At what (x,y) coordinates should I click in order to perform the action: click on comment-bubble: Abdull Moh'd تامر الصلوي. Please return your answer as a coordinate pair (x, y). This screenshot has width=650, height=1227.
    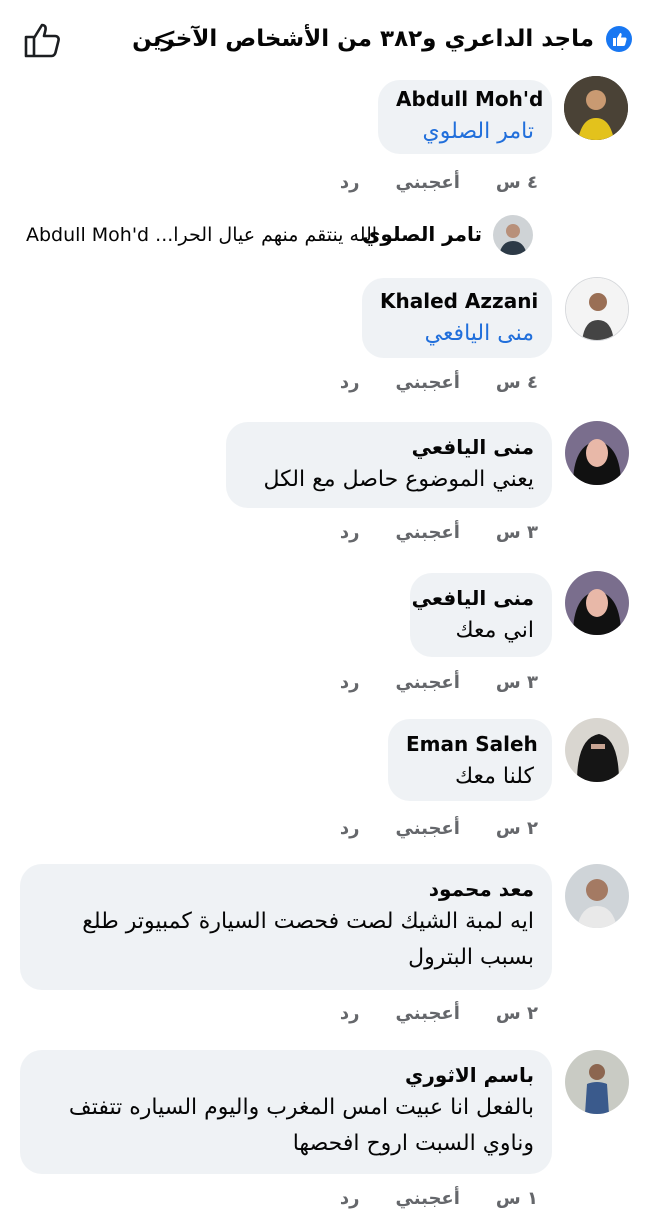
    Looking at the image, I should click on (465, 117).